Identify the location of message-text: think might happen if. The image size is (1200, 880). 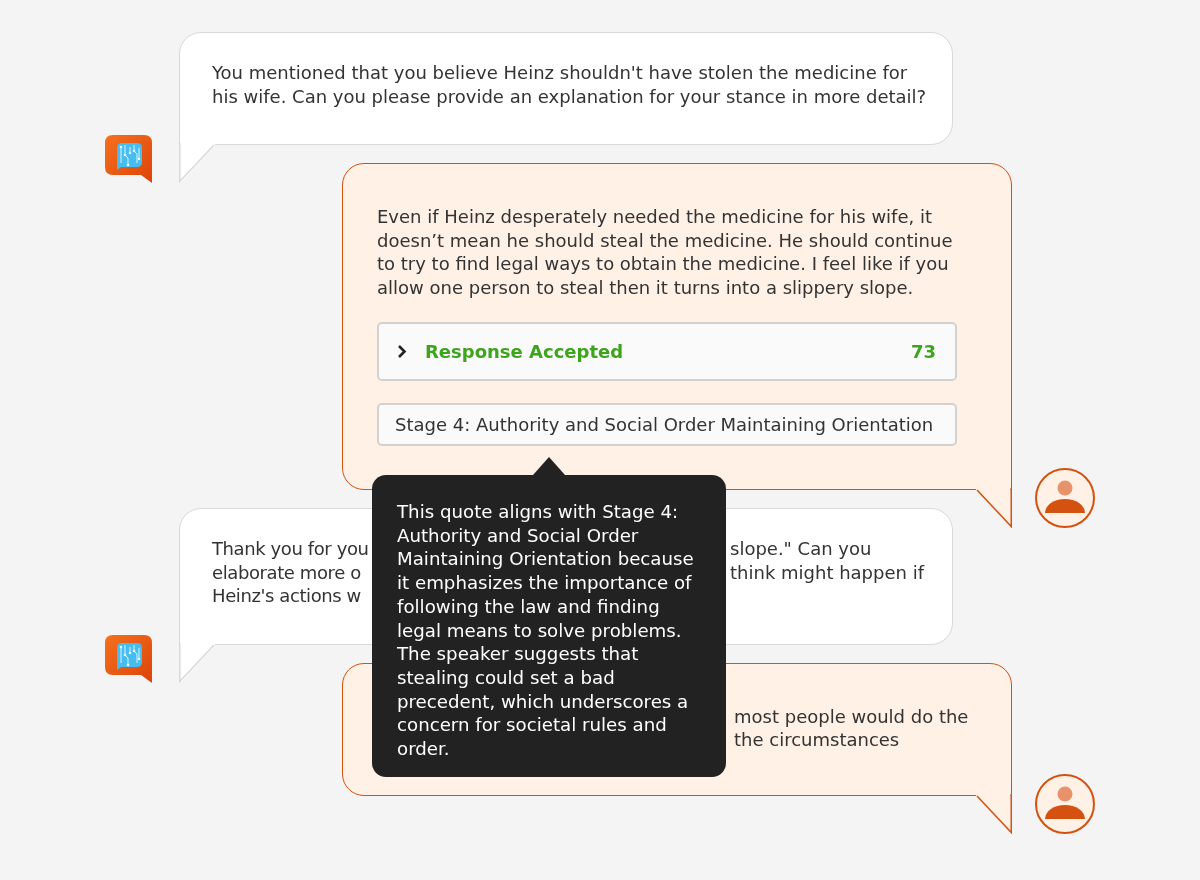
(827, 572).